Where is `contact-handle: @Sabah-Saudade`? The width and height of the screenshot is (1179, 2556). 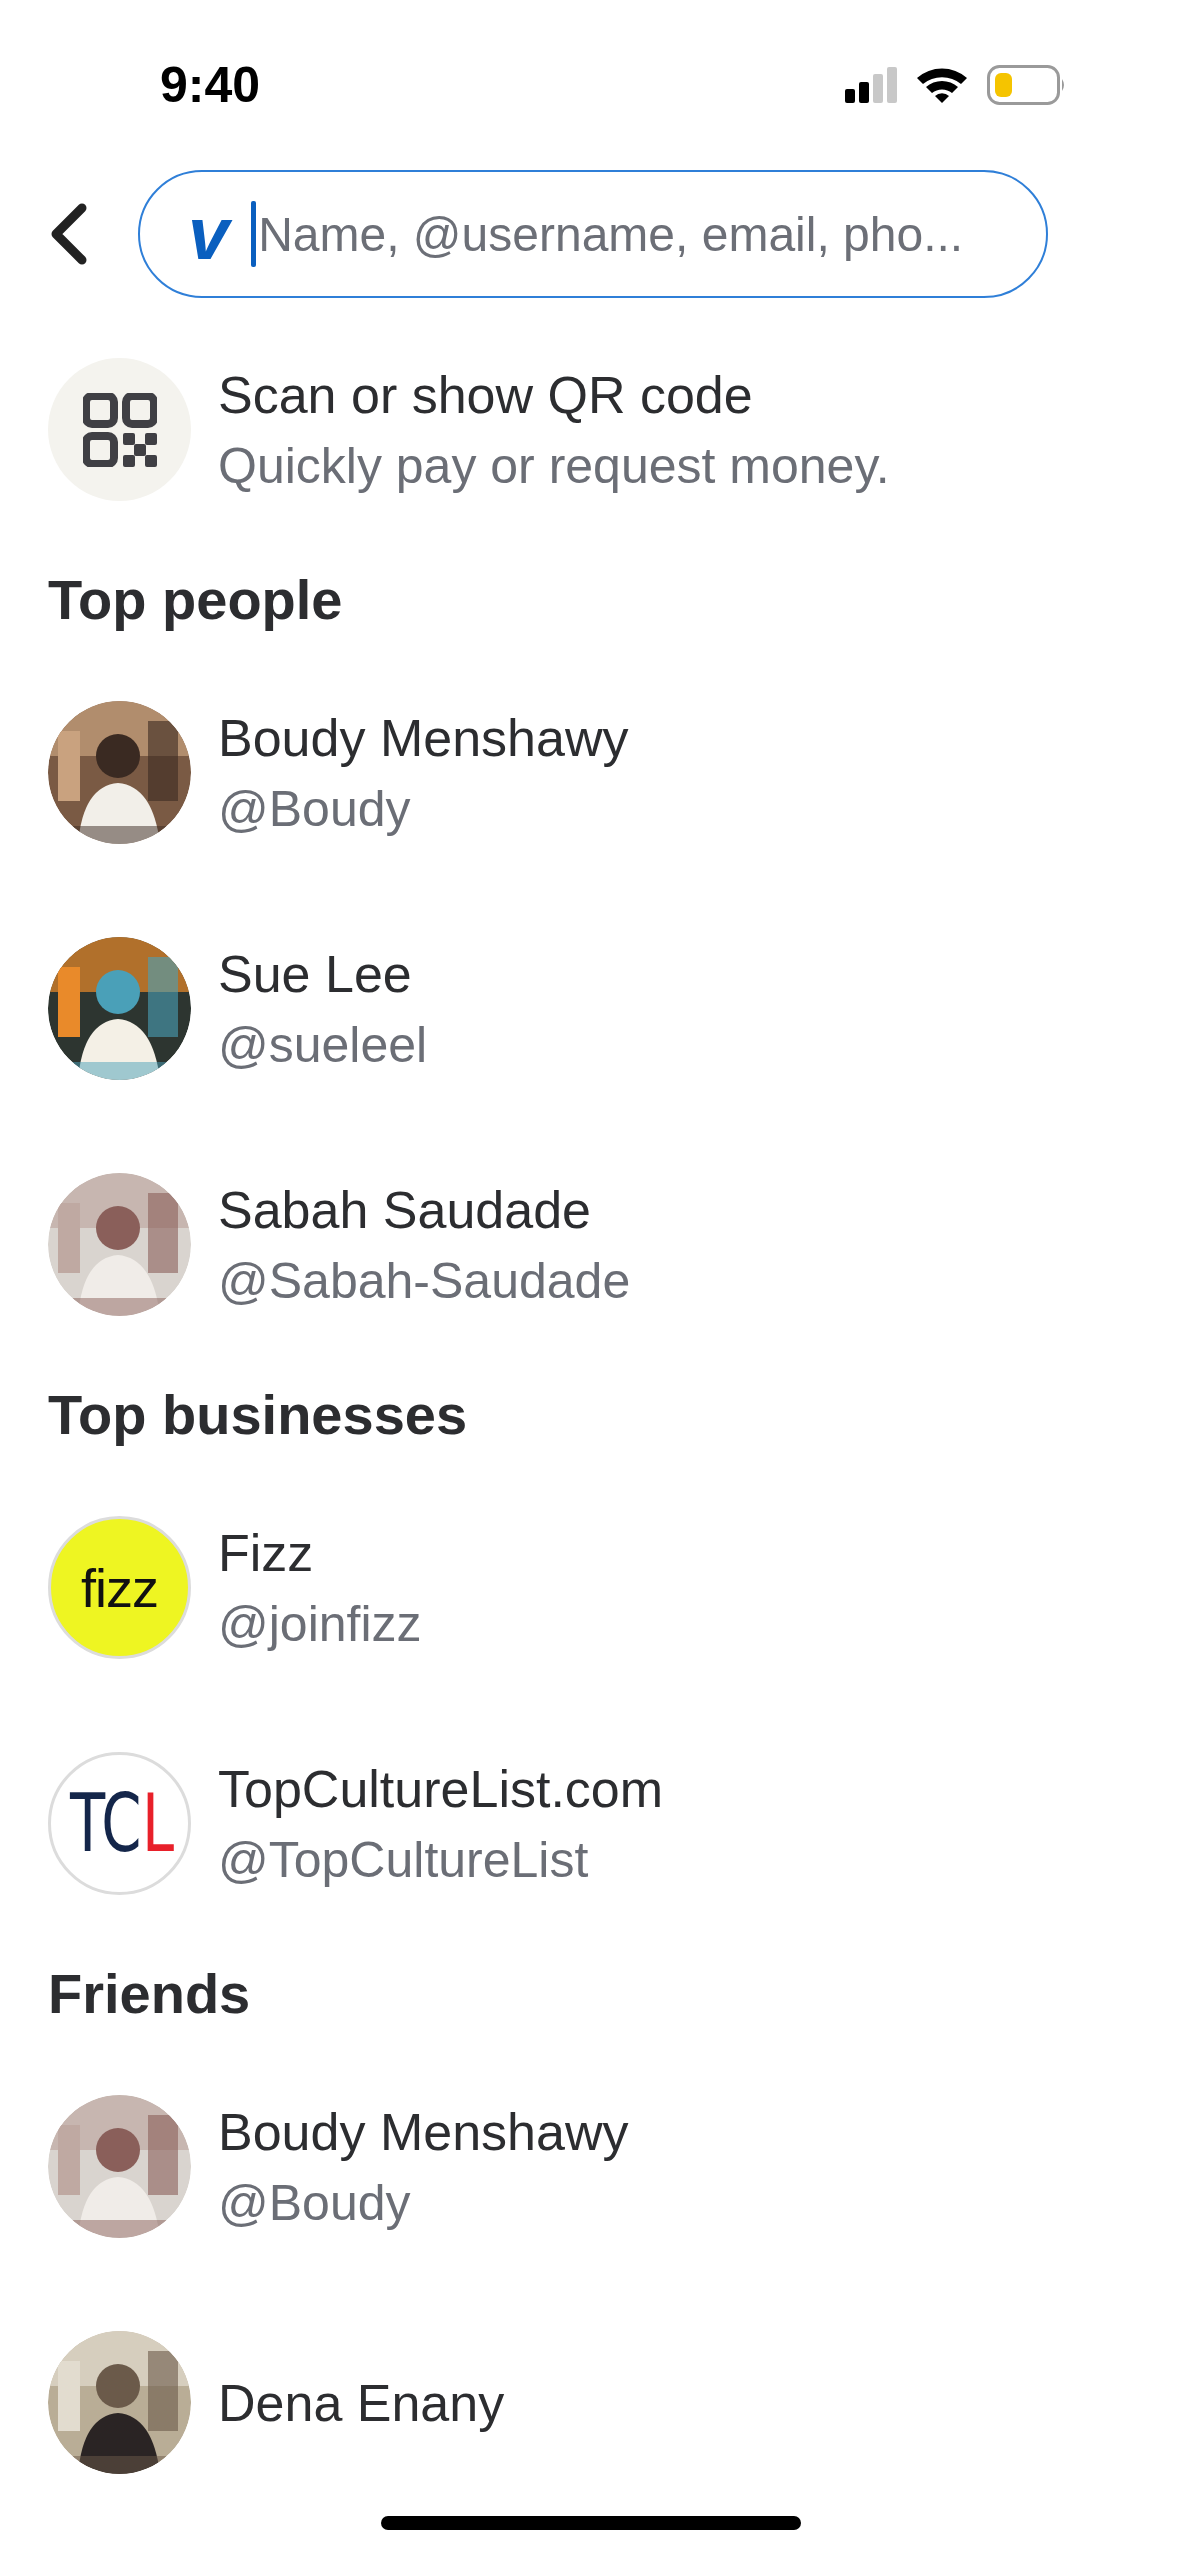 contact-handle: @Sabah-Saudade is located at coordinates (424, 1281).